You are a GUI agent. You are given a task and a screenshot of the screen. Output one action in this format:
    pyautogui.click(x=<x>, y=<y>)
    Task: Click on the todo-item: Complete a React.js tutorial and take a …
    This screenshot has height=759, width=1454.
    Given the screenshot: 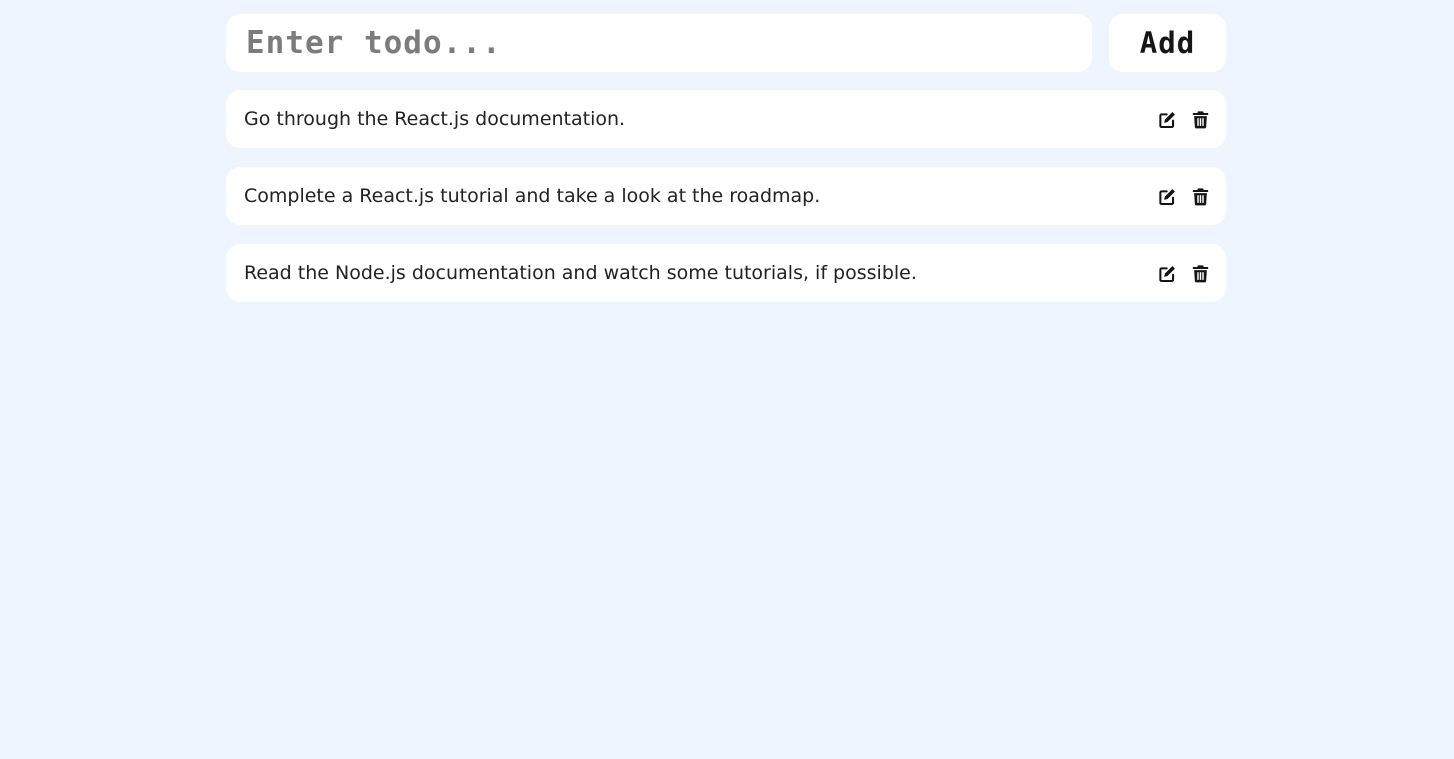 What is the action you would take?
    pyautogui.click(x=726, y=196)
    